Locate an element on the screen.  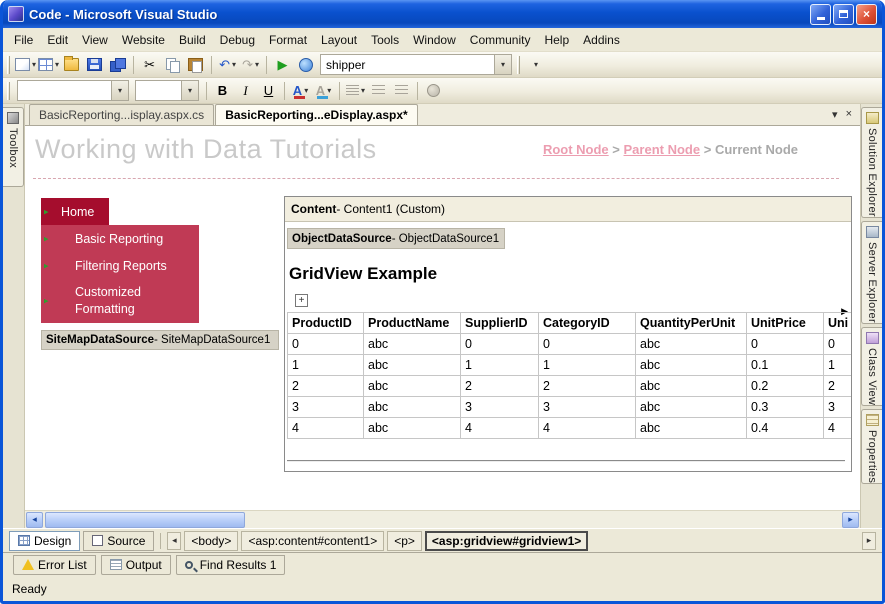
design-view-tab: Design is located at coordinates (45, 540).